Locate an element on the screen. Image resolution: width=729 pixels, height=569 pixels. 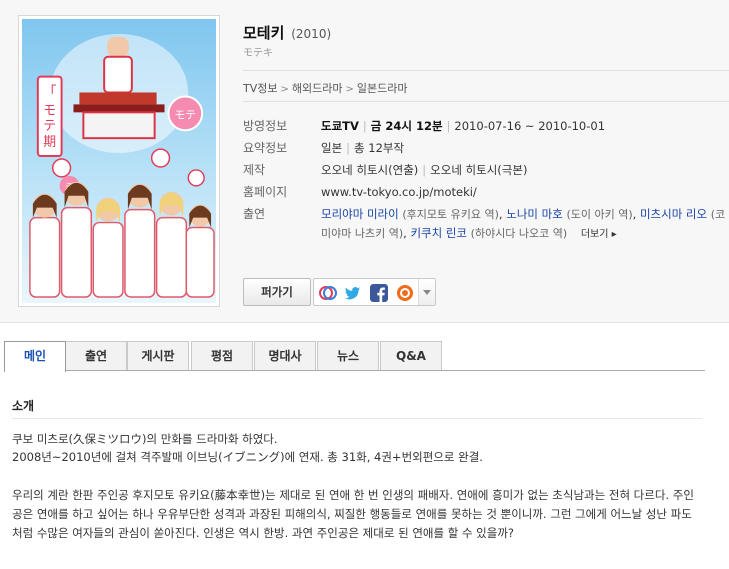
breadcrumb: TV정보 > 해외드라마 > 일본드라마 is located at coordinates (325, 88).